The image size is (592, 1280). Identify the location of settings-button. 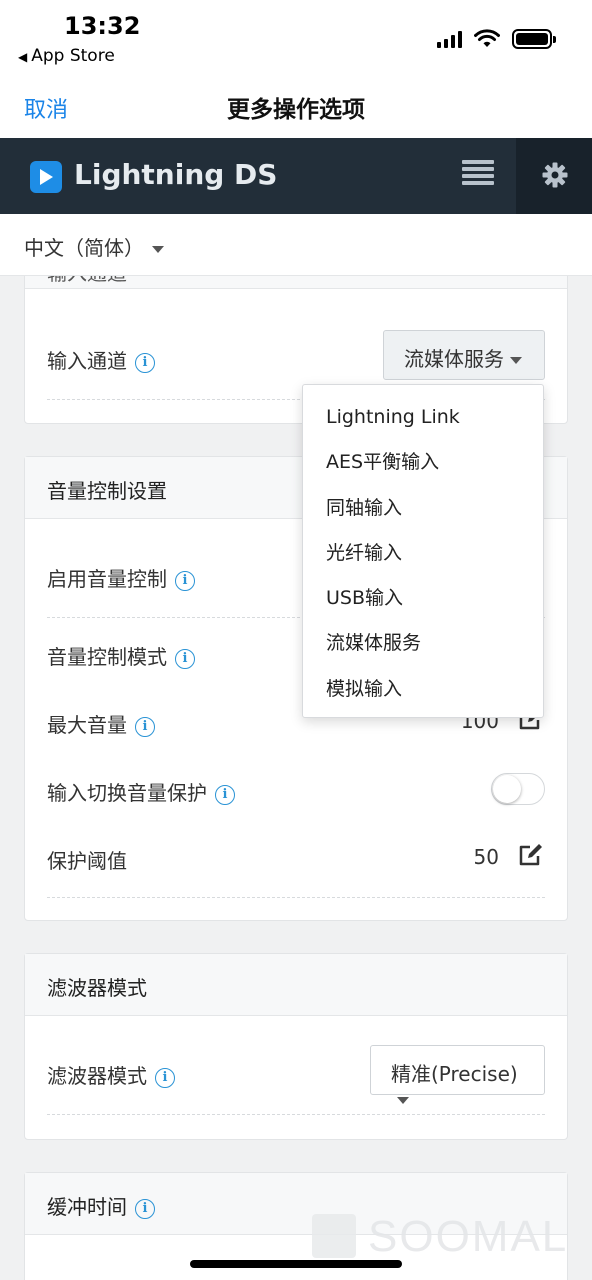
(554, 176).